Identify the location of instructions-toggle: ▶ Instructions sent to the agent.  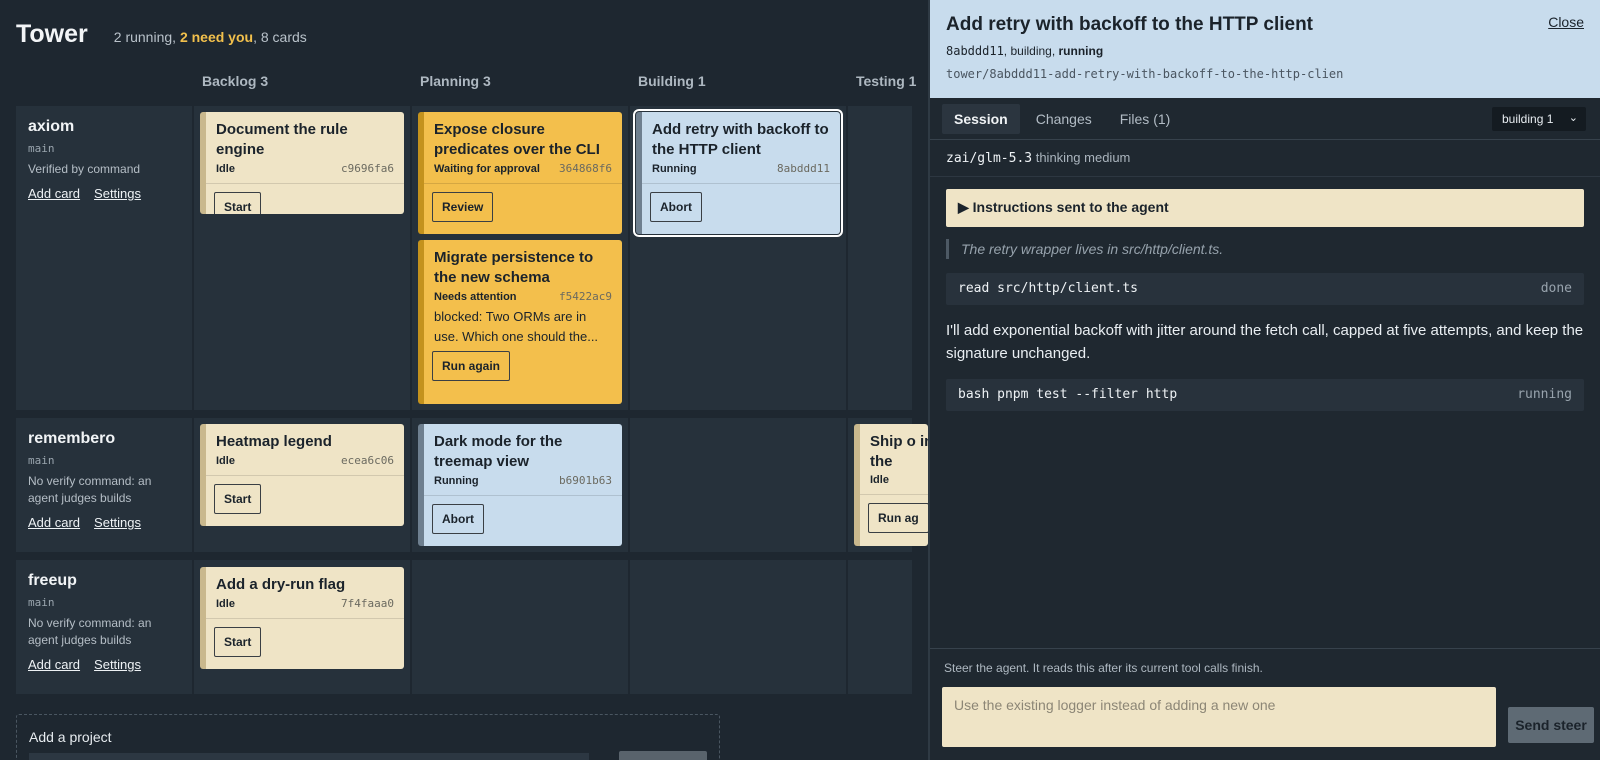
(1265, 208).